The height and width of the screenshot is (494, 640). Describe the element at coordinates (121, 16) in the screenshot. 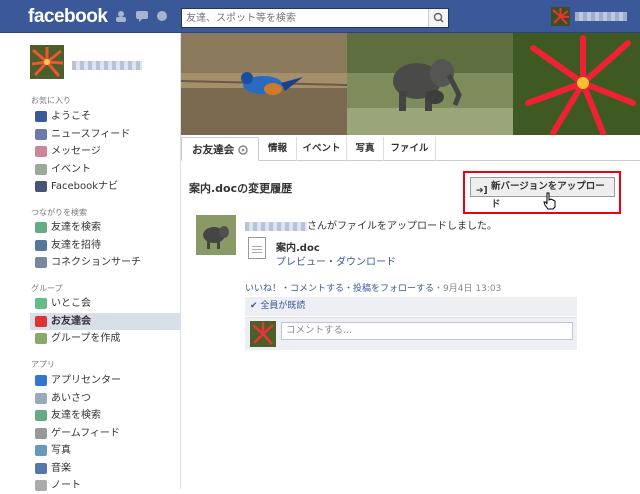

I see `friend-requests-icon` at that location.